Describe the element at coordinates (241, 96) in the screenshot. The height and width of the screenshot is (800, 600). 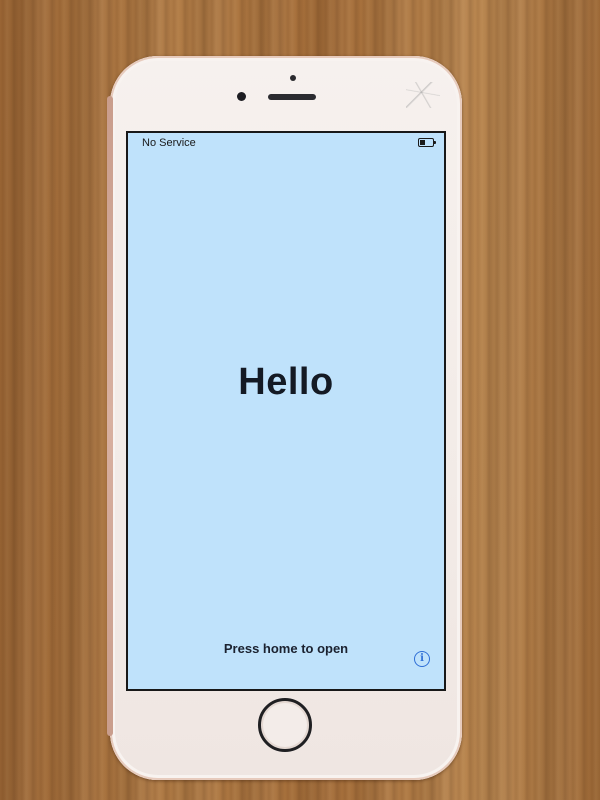
I see `front-camera-icon` at that location.